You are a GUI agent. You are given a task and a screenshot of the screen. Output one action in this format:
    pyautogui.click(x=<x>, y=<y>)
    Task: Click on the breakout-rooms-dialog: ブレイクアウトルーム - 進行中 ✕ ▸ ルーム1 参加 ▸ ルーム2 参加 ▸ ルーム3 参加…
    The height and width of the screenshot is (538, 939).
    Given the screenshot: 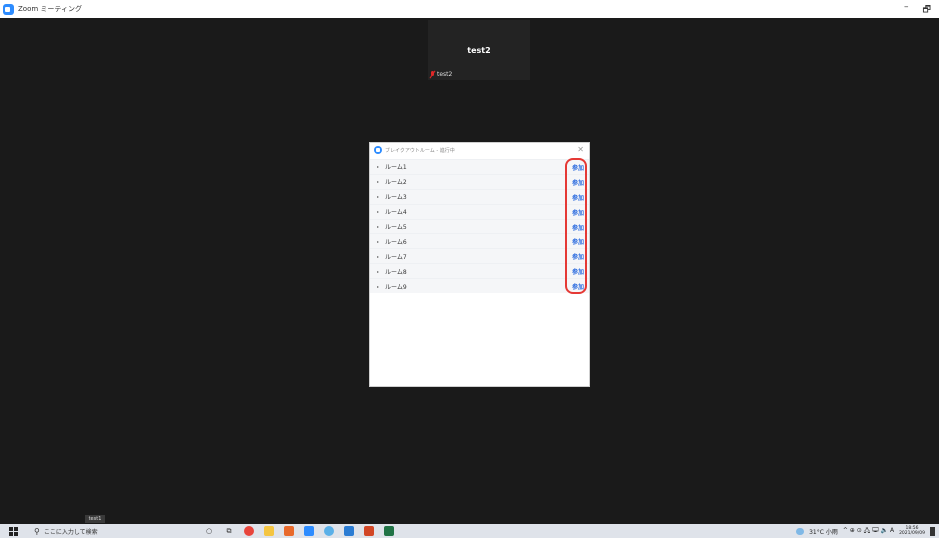 What is the action you would take?
    pyautogui.click(x=479, y=264)
    